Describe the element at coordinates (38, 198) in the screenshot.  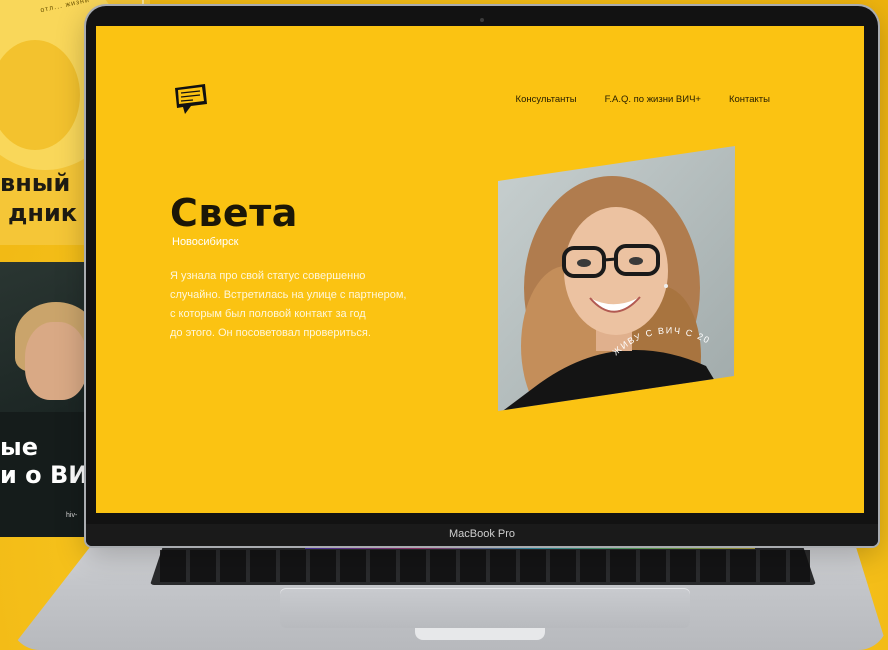
I see `poster-title: вный дник` at that location.